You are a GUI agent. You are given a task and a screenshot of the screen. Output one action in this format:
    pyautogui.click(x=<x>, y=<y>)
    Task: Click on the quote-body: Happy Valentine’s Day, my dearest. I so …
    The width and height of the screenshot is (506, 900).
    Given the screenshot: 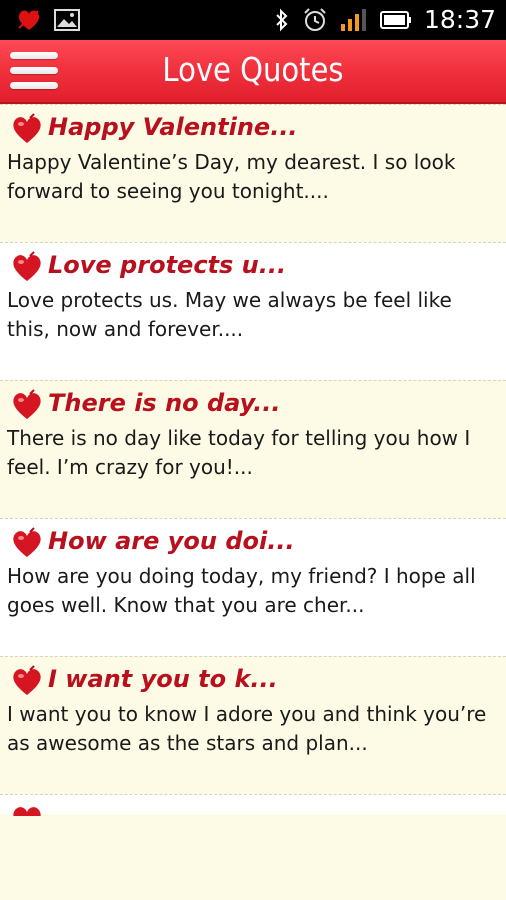 What is the action you would take?
    pyautogui.click(x=231, y=176)
    